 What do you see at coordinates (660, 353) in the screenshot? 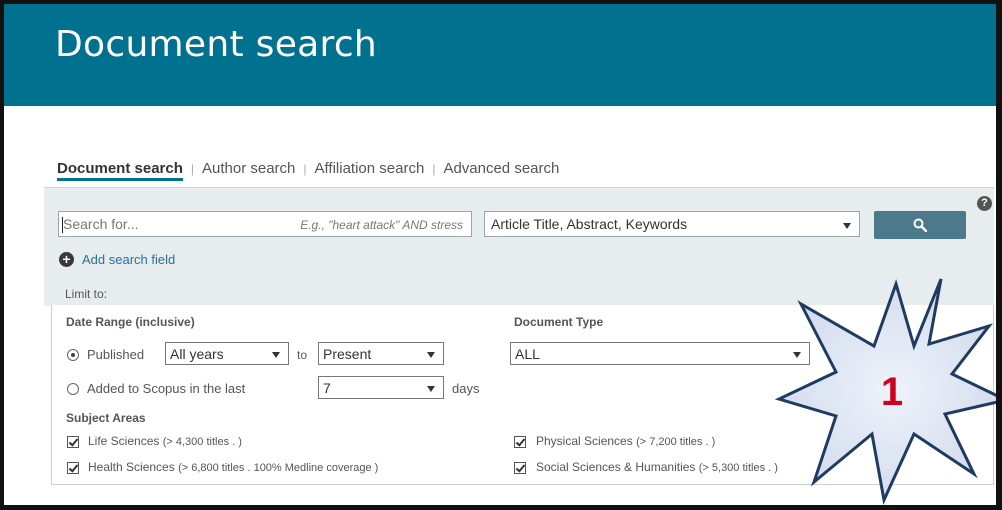
I see `document-type-select: ALL` at bounding box center [660, 353].